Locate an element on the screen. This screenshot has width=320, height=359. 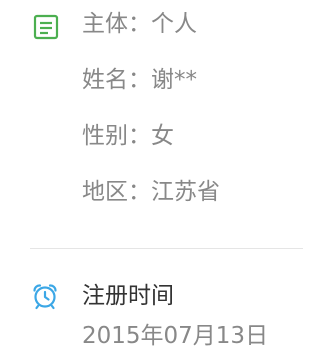
alarm-clock-icon is located at coordinates (45, 297).